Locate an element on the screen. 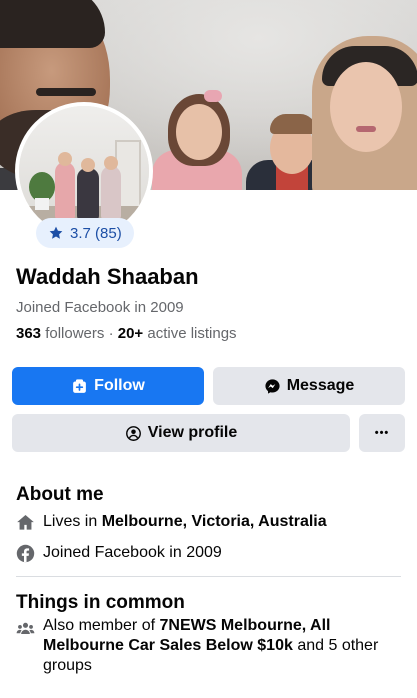 This screenshot has height=698, width=417. follow-button: Follow is located at coordinates (108, 386).